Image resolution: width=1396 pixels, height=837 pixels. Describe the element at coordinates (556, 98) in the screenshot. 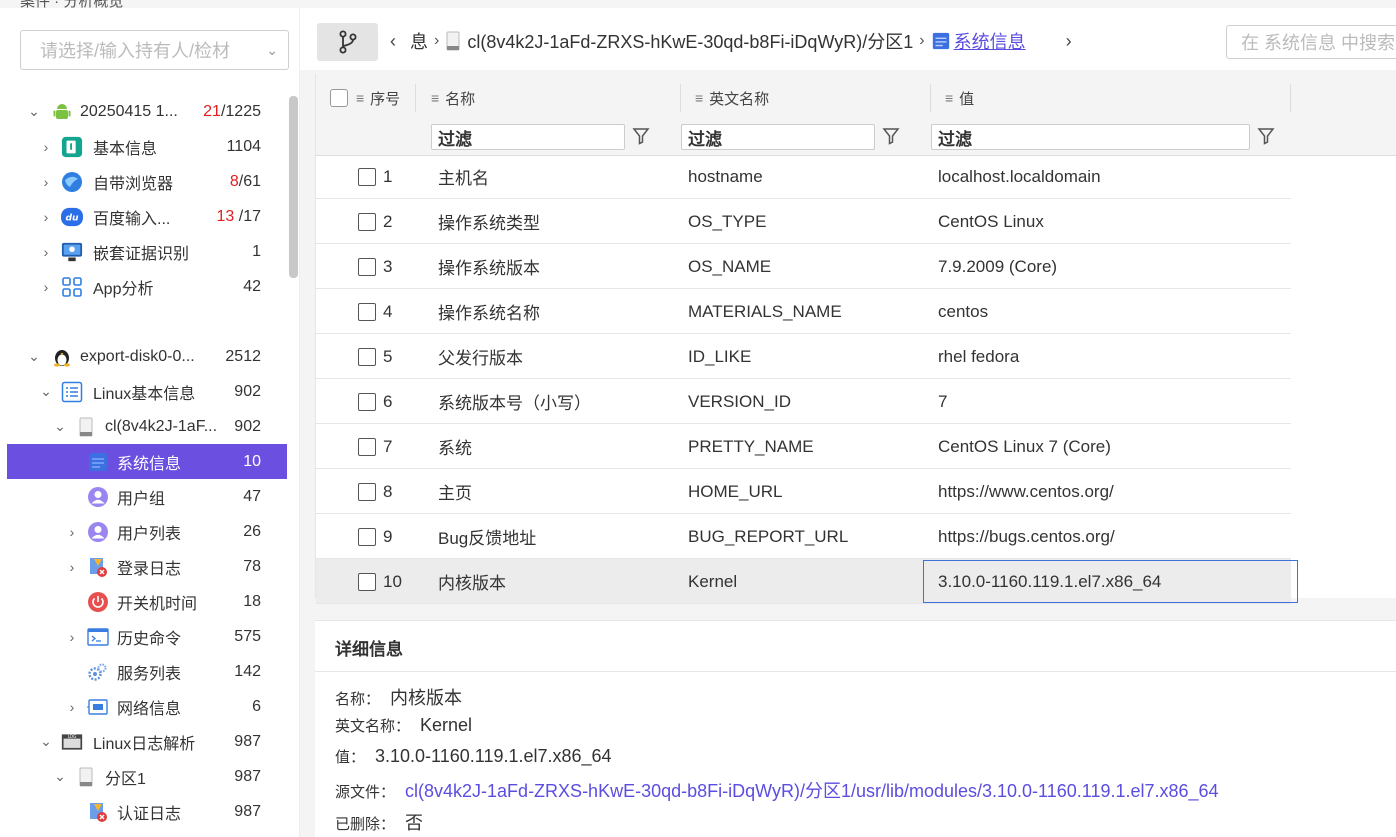

I see `header-name: ≡ 名称` at that location.